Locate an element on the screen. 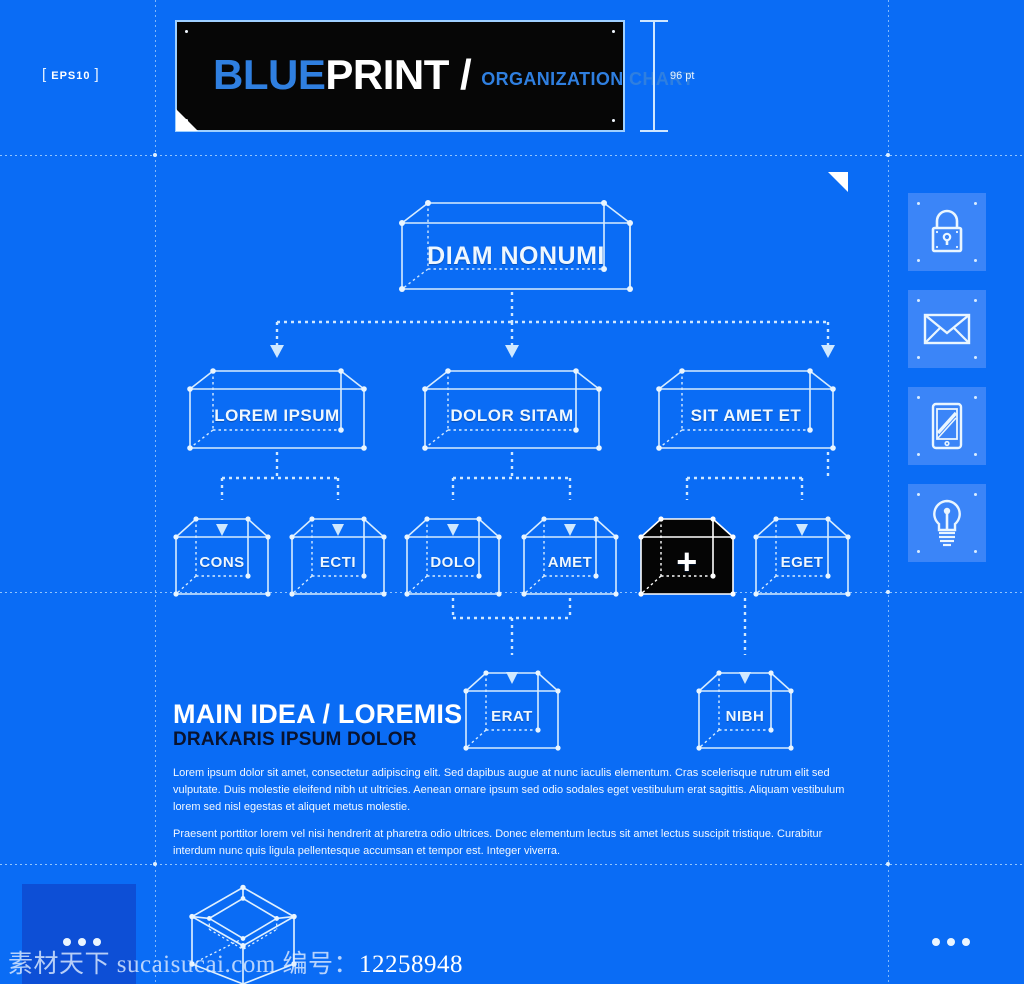 The height and width of the screenshot is (984, 1024). main-idea-heading: MAIN IDEA / LOREMIS is located at coordinates (318, 714).